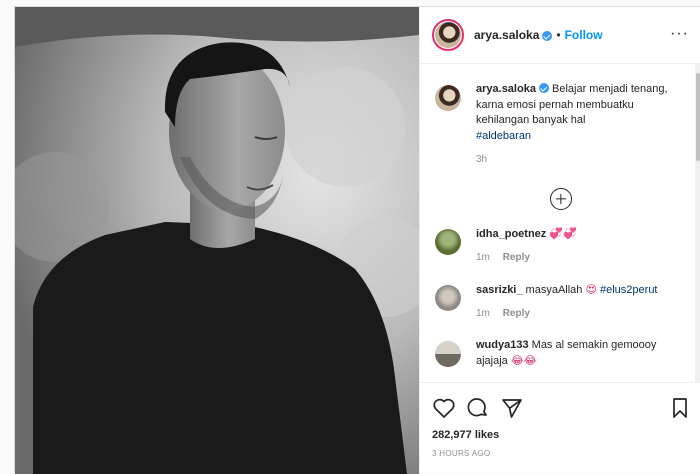 The image size is (700, 474). What do you see at coordinates (506, 89) in the screenshot?
I see `caption-username: arya.saloka` at bounding box center [506, 89].